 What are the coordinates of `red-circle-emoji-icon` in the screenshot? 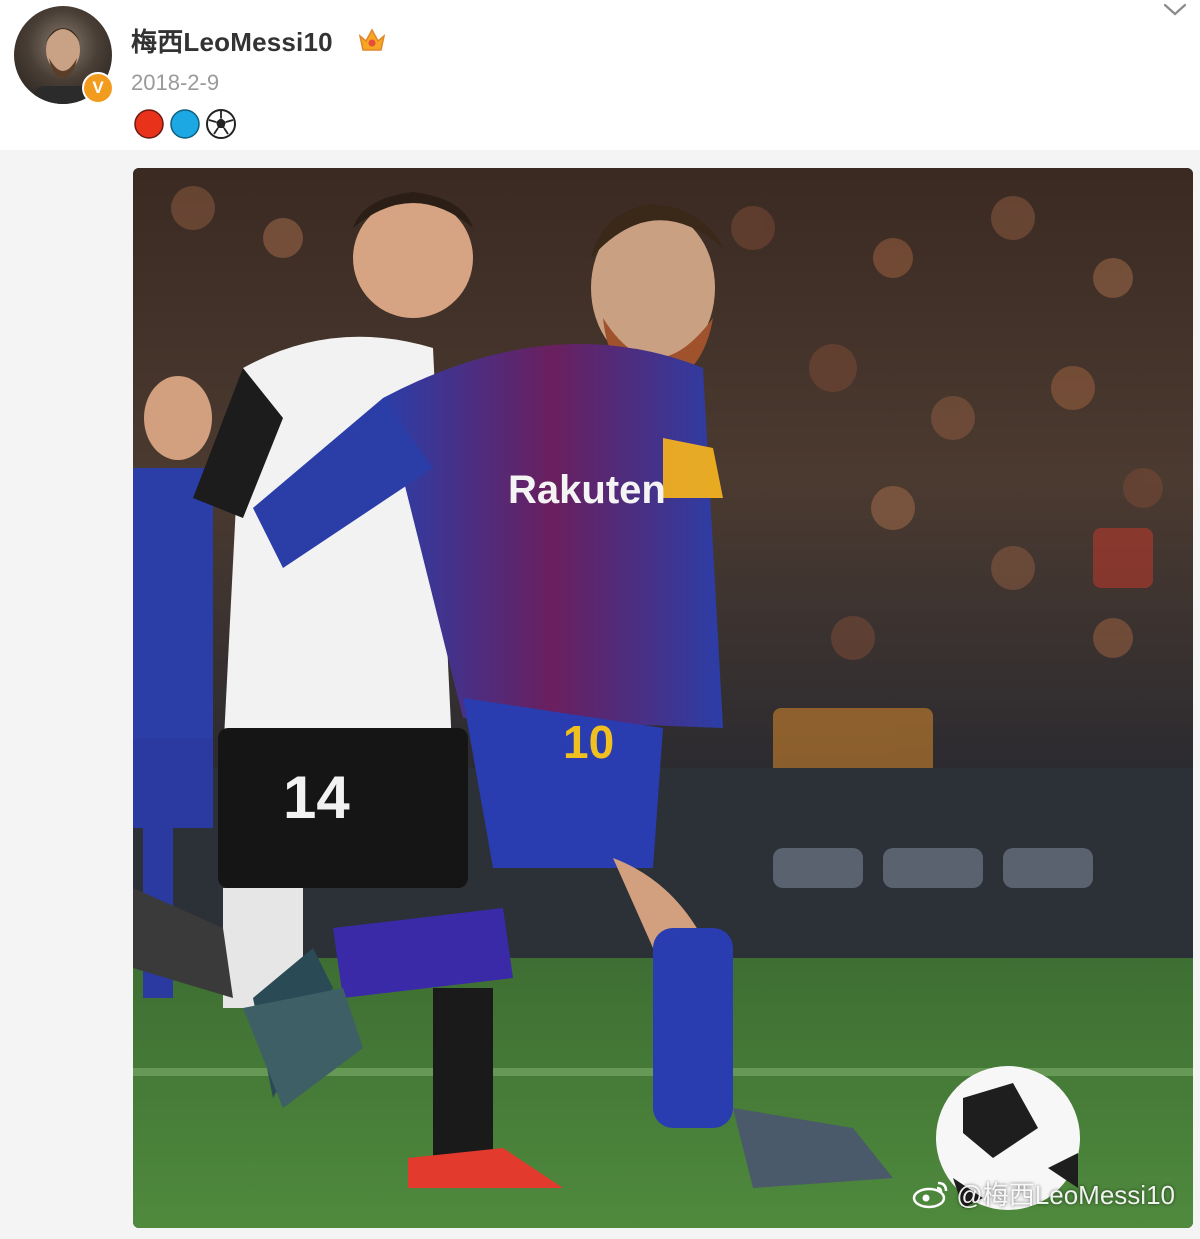 It's located at (149, 124).